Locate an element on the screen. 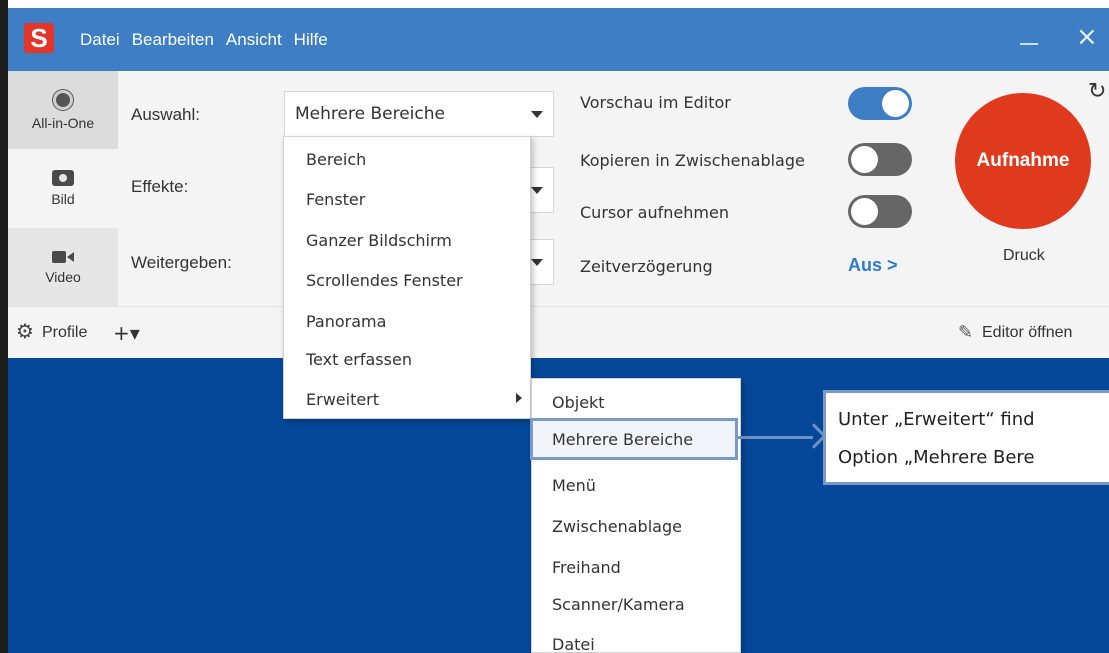 This screenshot has height=653, width=1109. menu-ansicht: Ansicht is located at coordinates (254, 40).